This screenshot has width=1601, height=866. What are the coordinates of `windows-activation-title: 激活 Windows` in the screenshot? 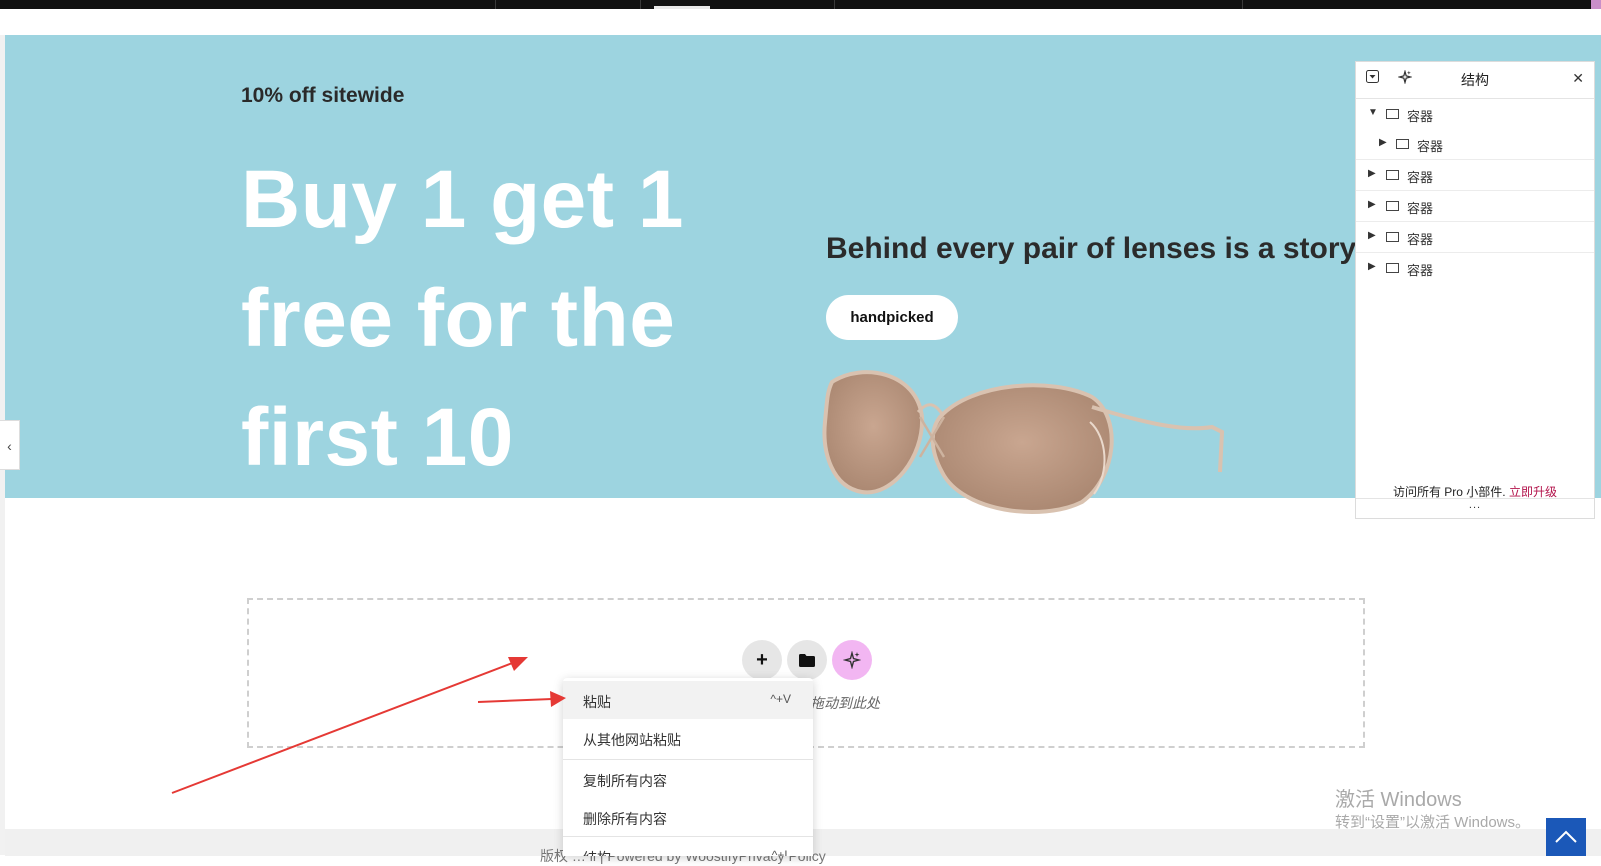 It's located at (1398, 800).